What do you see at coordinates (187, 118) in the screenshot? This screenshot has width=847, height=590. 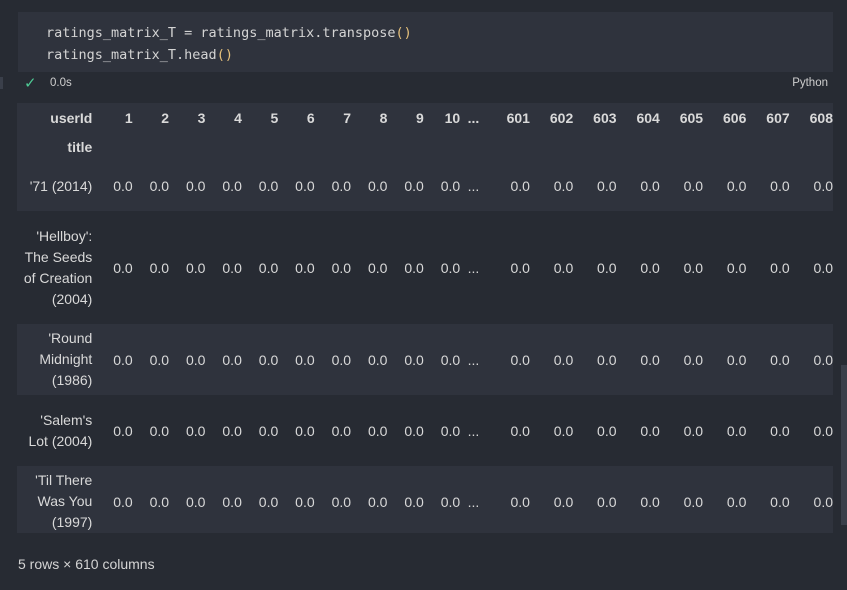 I see `column-header: 3` at bounding box center [187, 118].